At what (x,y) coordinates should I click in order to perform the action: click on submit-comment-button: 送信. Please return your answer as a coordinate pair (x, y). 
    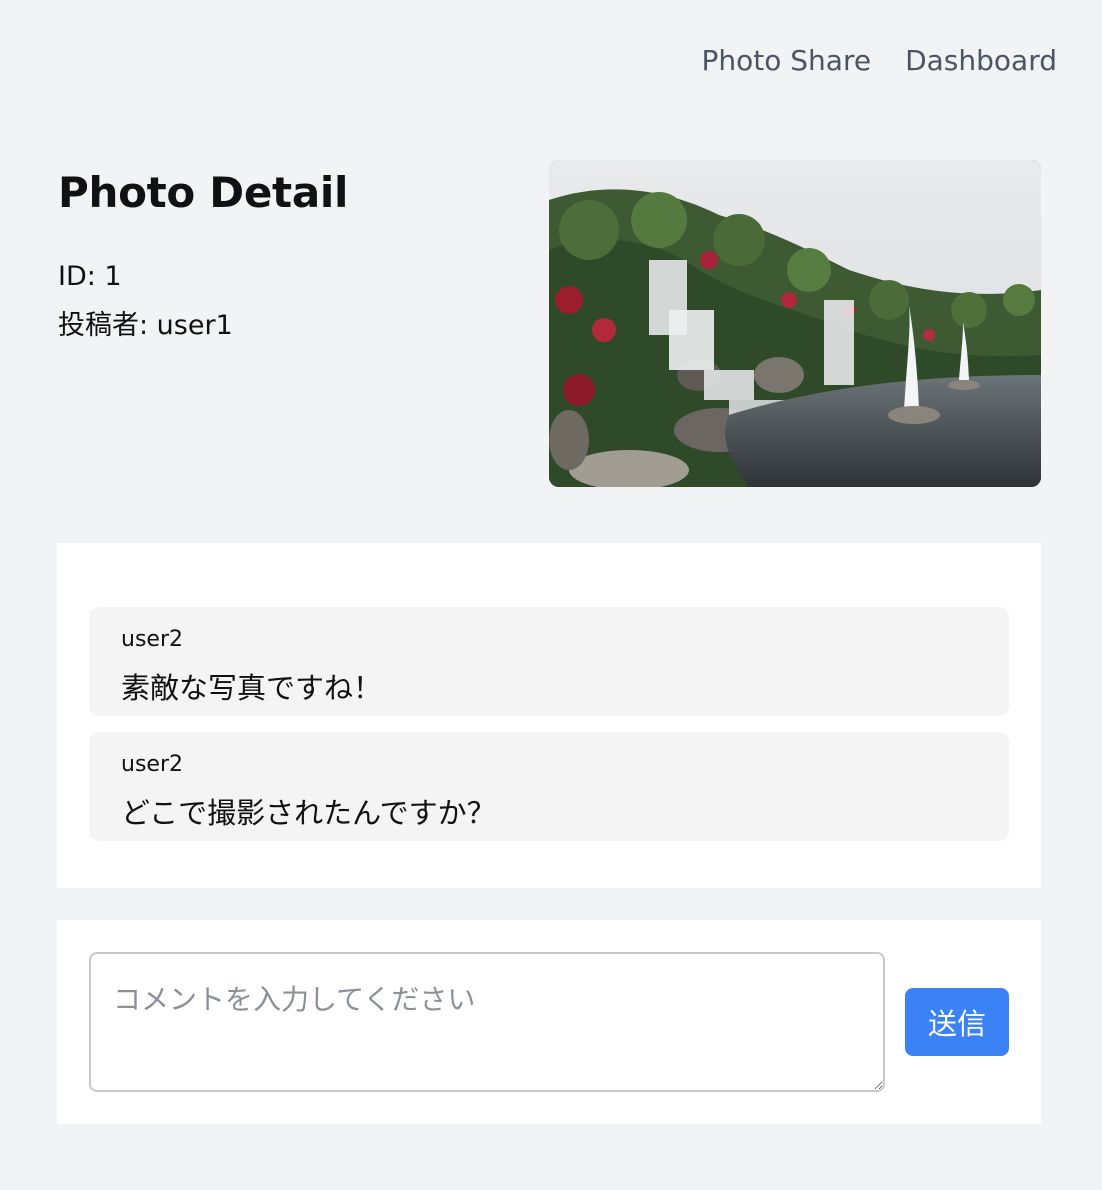
    Looking at the image, I should click on (957, 1022).